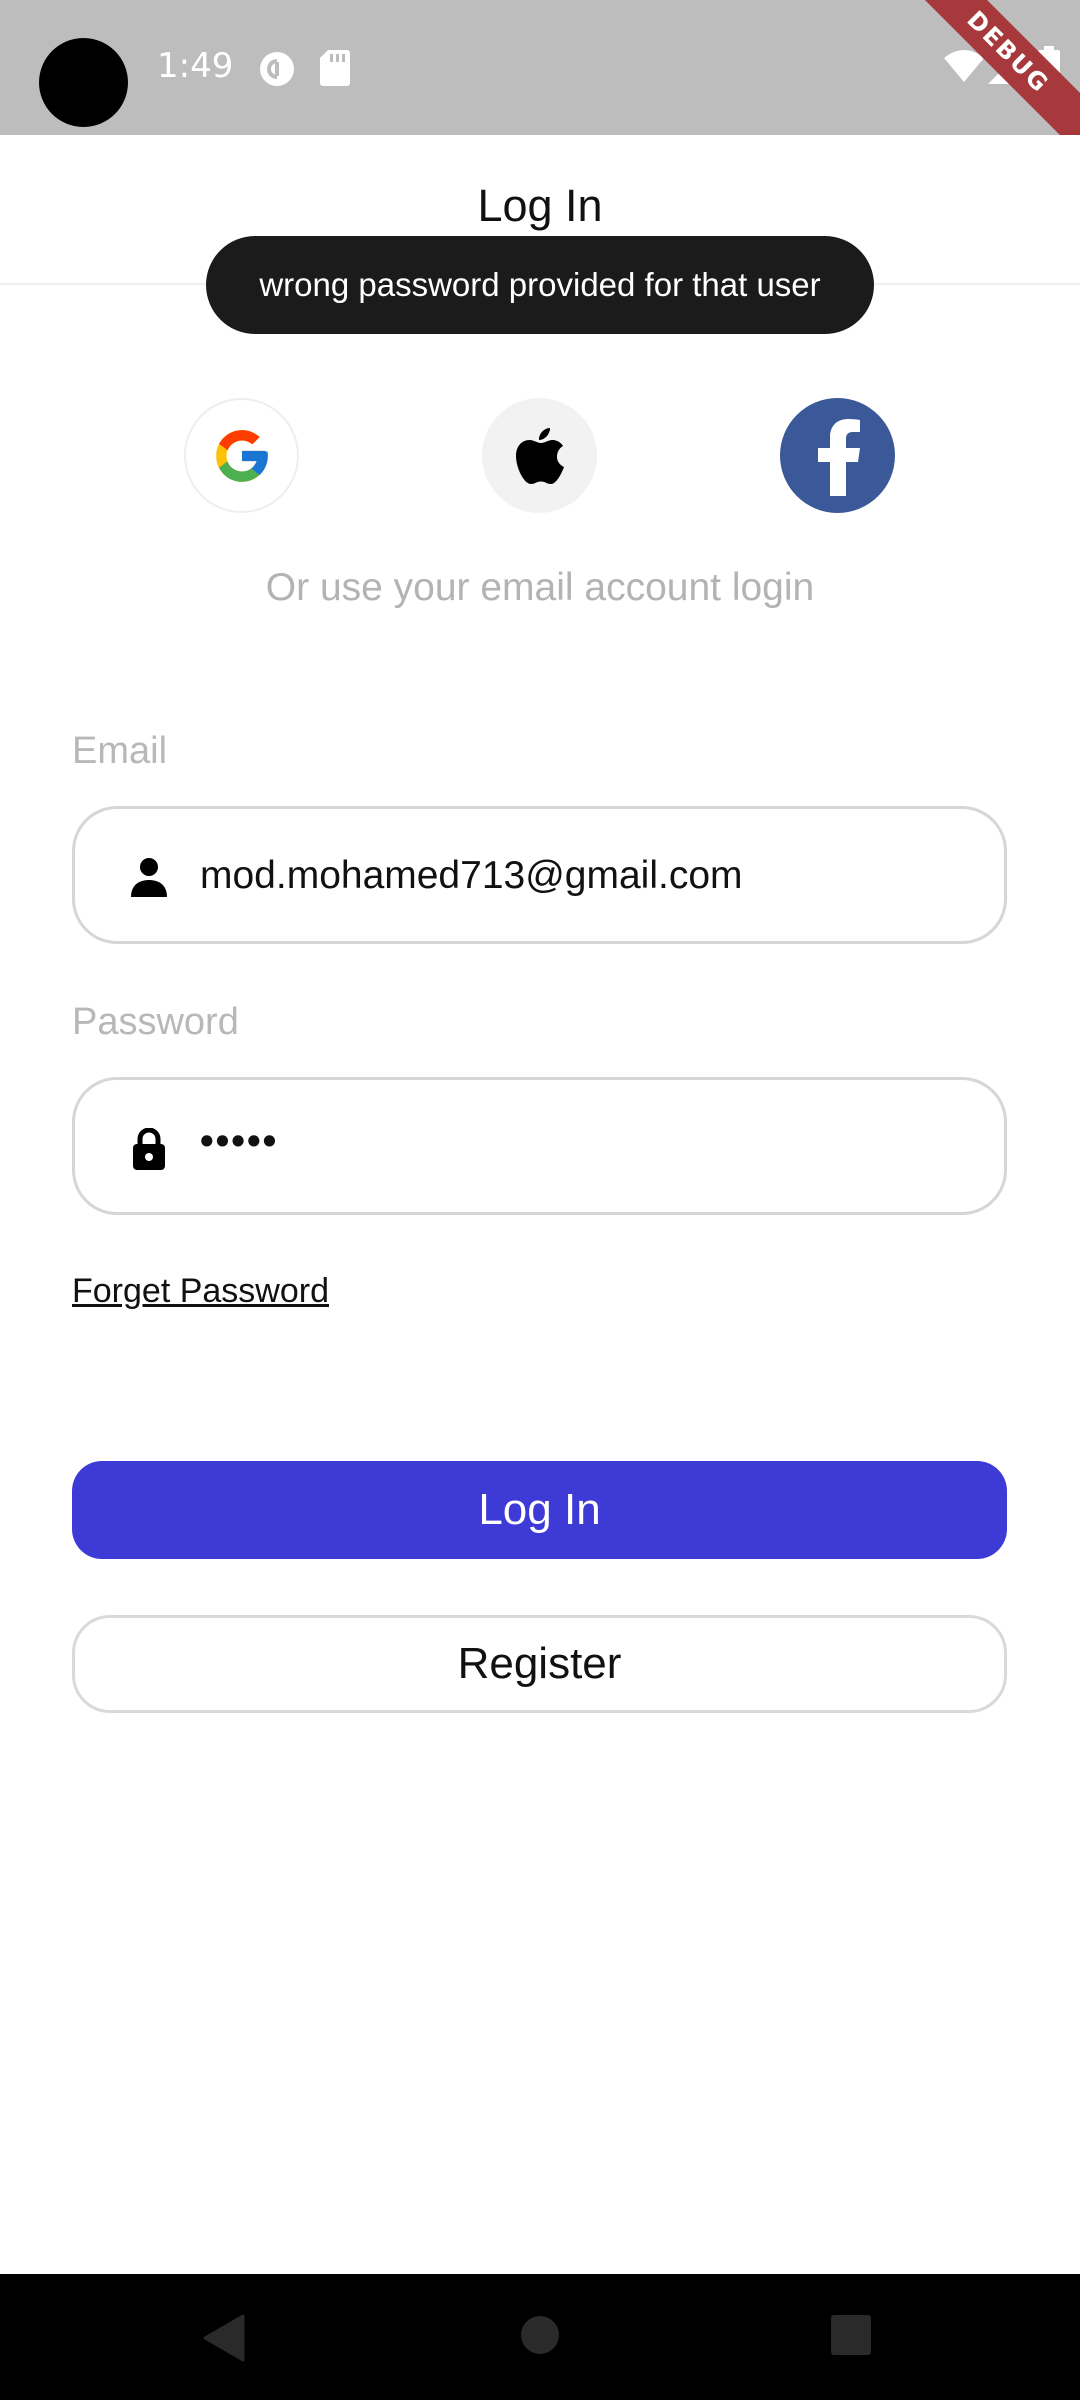 Image resolution: width=1080 pixels, height=2400 pixels. What do you see at coordinates (539, 1510) in the screenshot?
I see `login-button: Log In` at bounding box center [539, 1510].